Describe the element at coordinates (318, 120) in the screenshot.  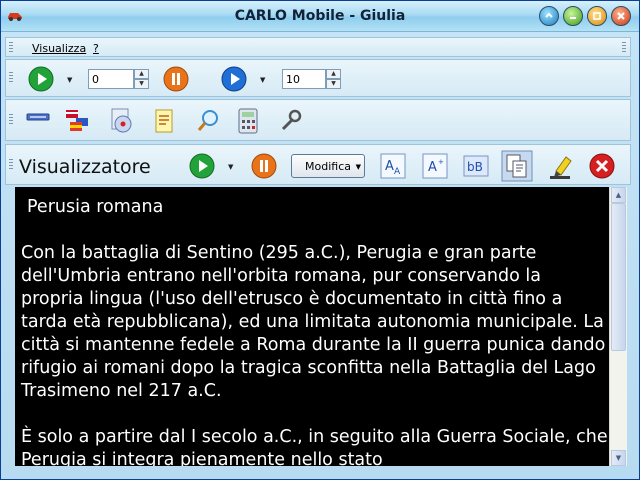
I see `tools-toolbar` at that location.